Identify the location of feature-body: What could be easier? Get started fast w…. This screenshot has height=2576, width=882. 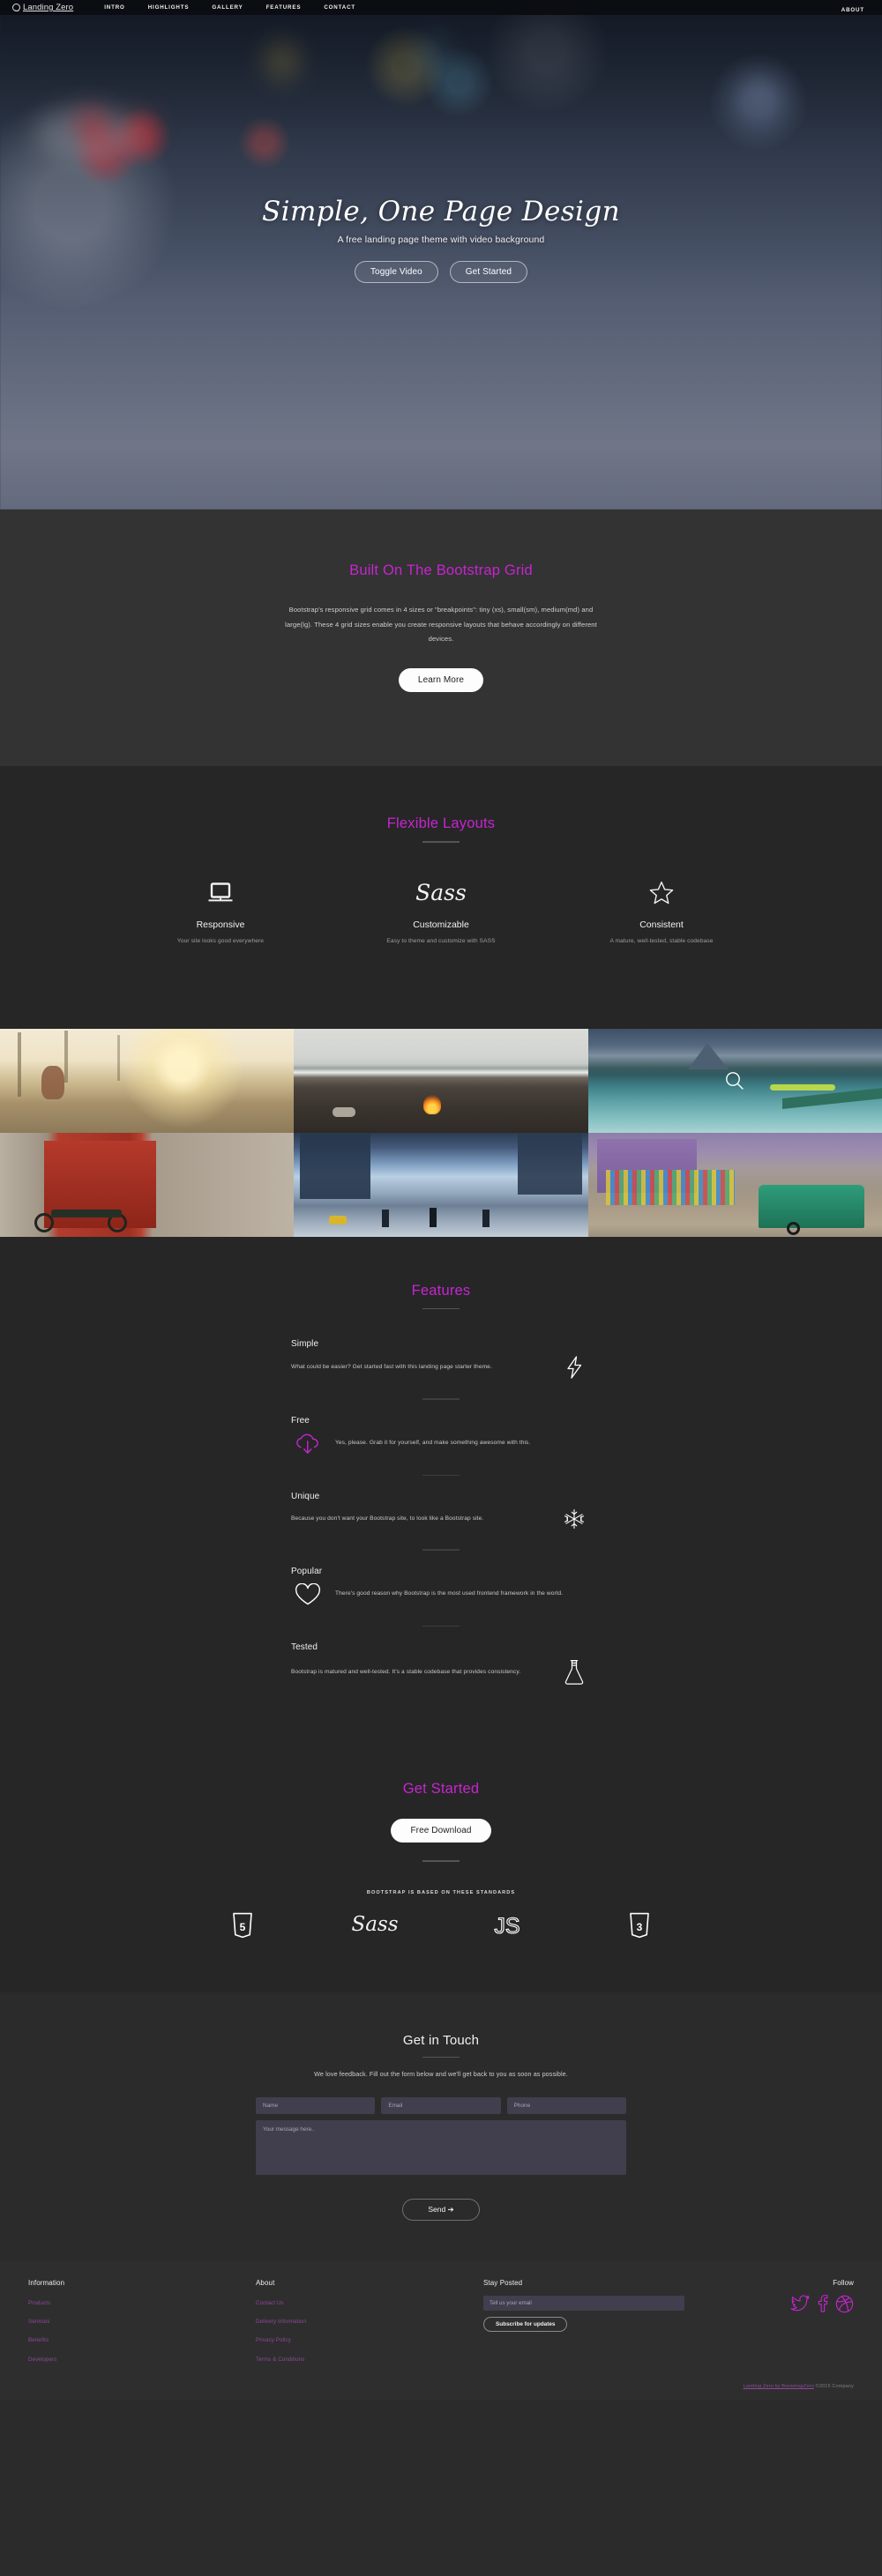
(441, 1368).